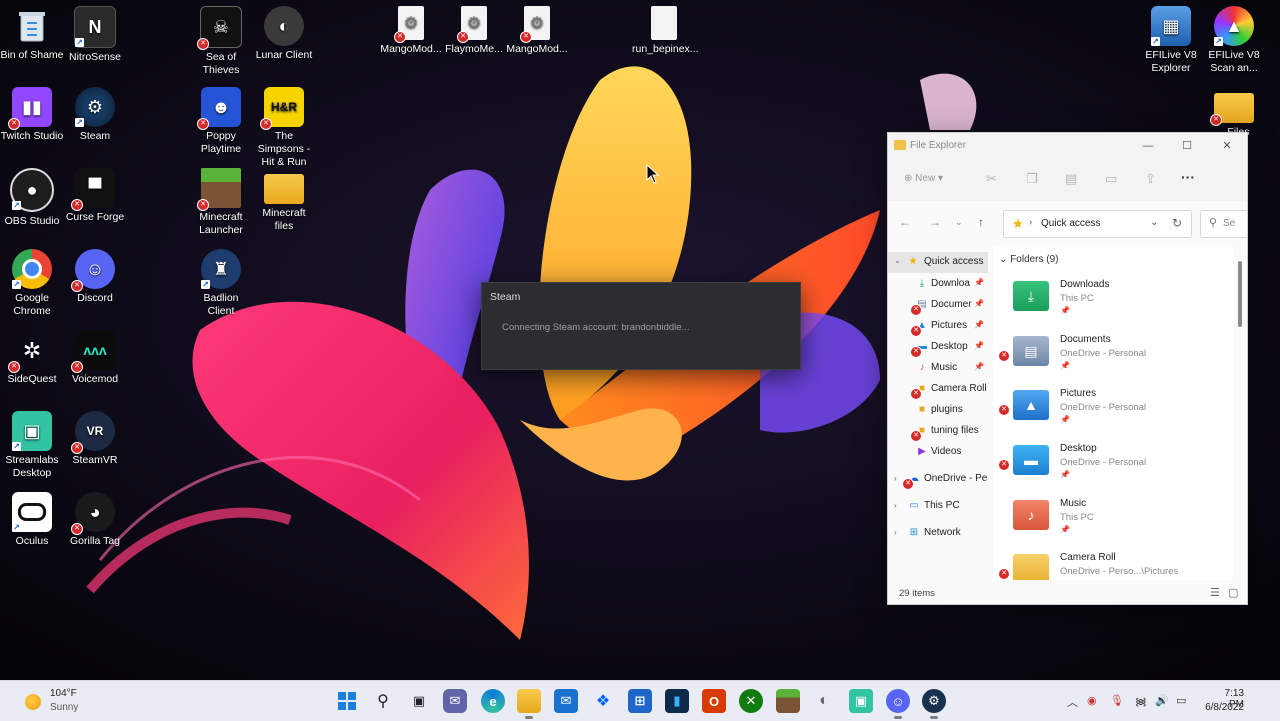 The width and height of the screenshot is (1280, 721). What do you see at coordinates (455, 701) in the screenshot?
I see `teams-chat-icon: ✉` at bounding box center [455, 701].